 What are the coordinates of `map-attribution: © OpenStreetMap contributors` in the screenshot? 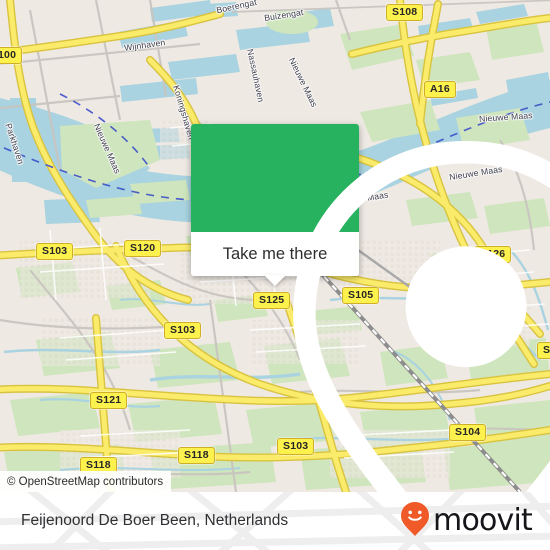 It's located at (86, 481).